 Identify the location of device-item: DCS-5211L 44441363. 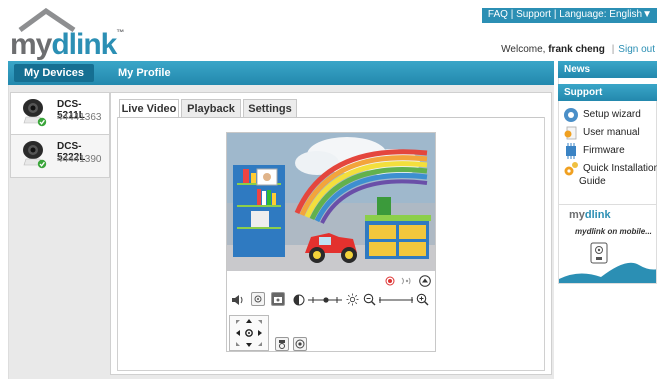
(60, 113).